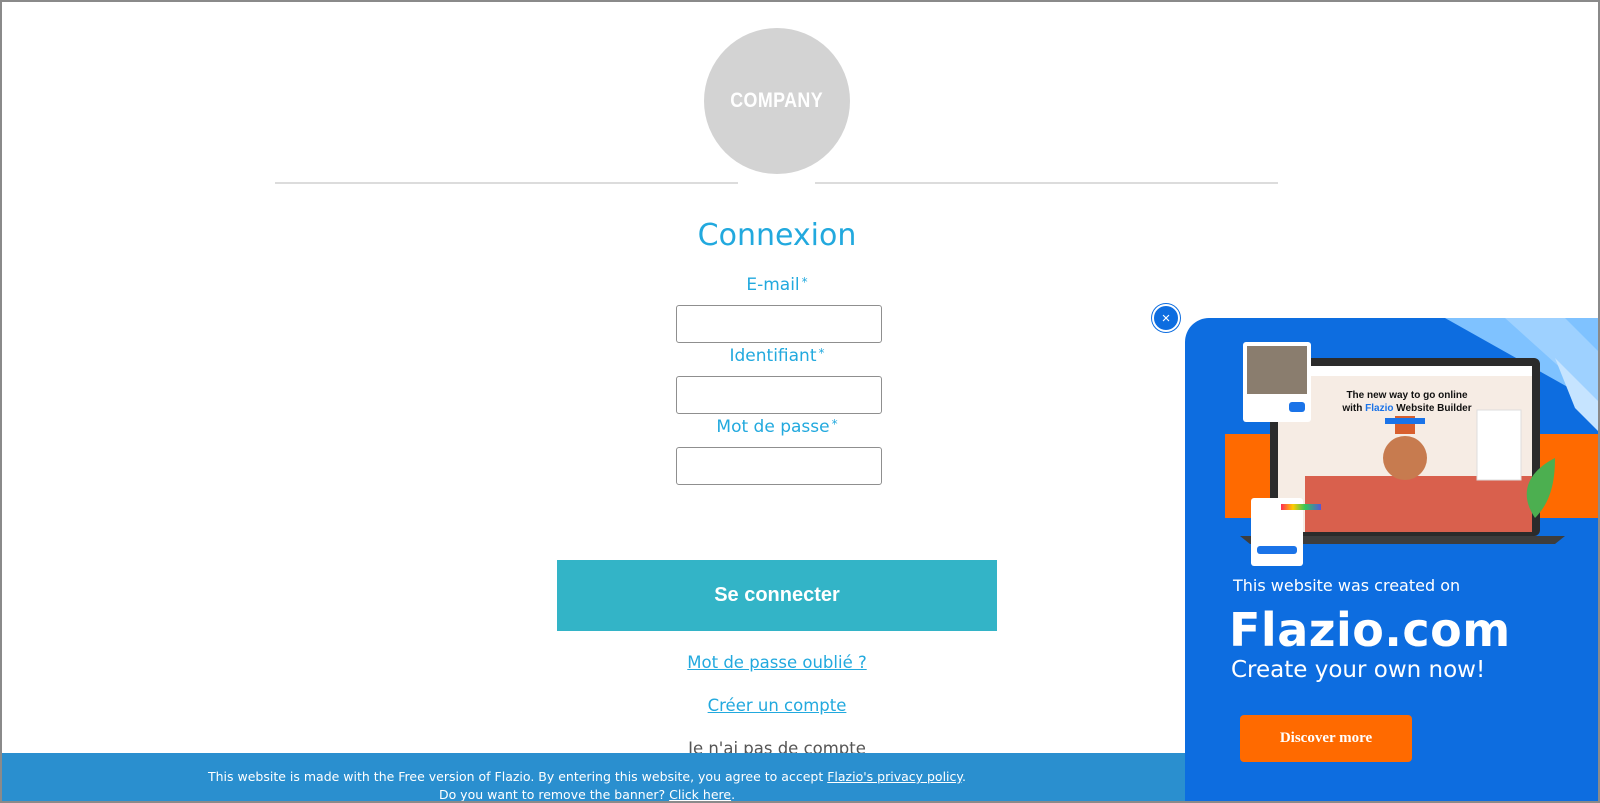  What do you see at coordinates (1277, 550) in the screenshot?
I see `floating-card-bottom-button` at bounding box center [1277, 550].